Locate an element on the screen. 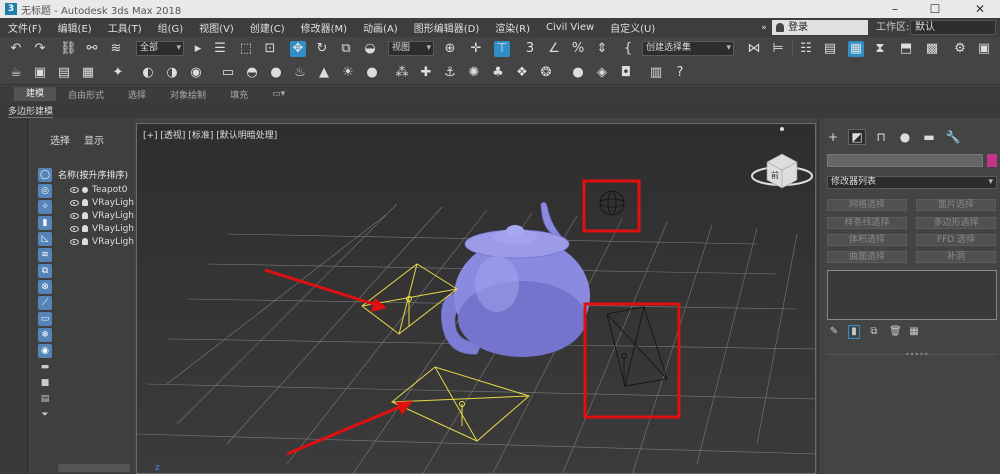 This screenshot has height=474, width=1000. menu-group: 组(G) is located at coordinates (171, 27).